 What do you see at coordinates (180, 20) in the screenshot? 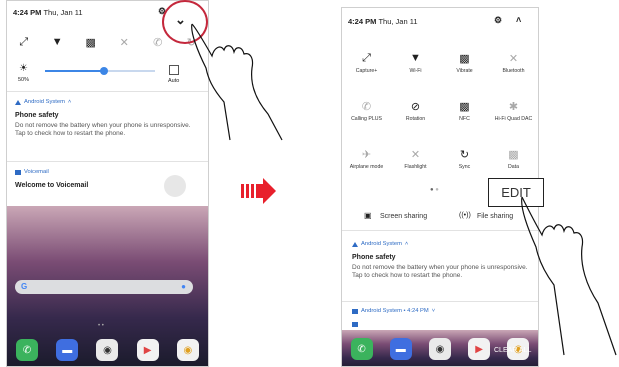
I see `chevron-down-icon: ⌄` at bounding box center [180, 20].